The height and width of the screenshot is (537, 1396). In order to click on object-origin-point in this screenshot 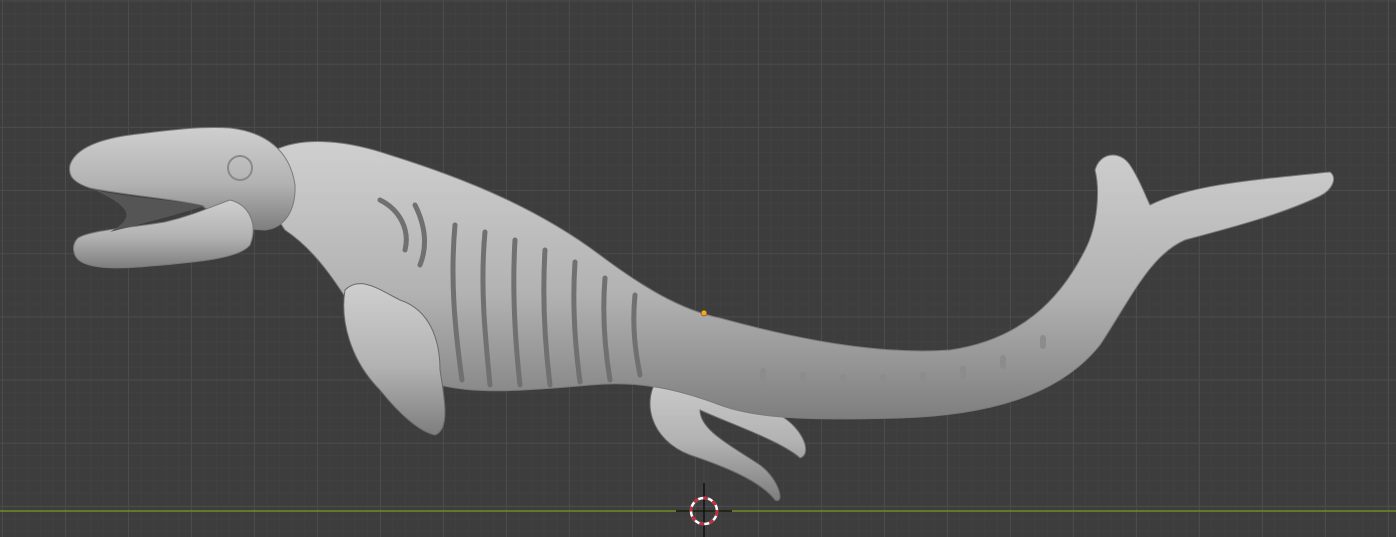, I will do `click(704, 313)`.